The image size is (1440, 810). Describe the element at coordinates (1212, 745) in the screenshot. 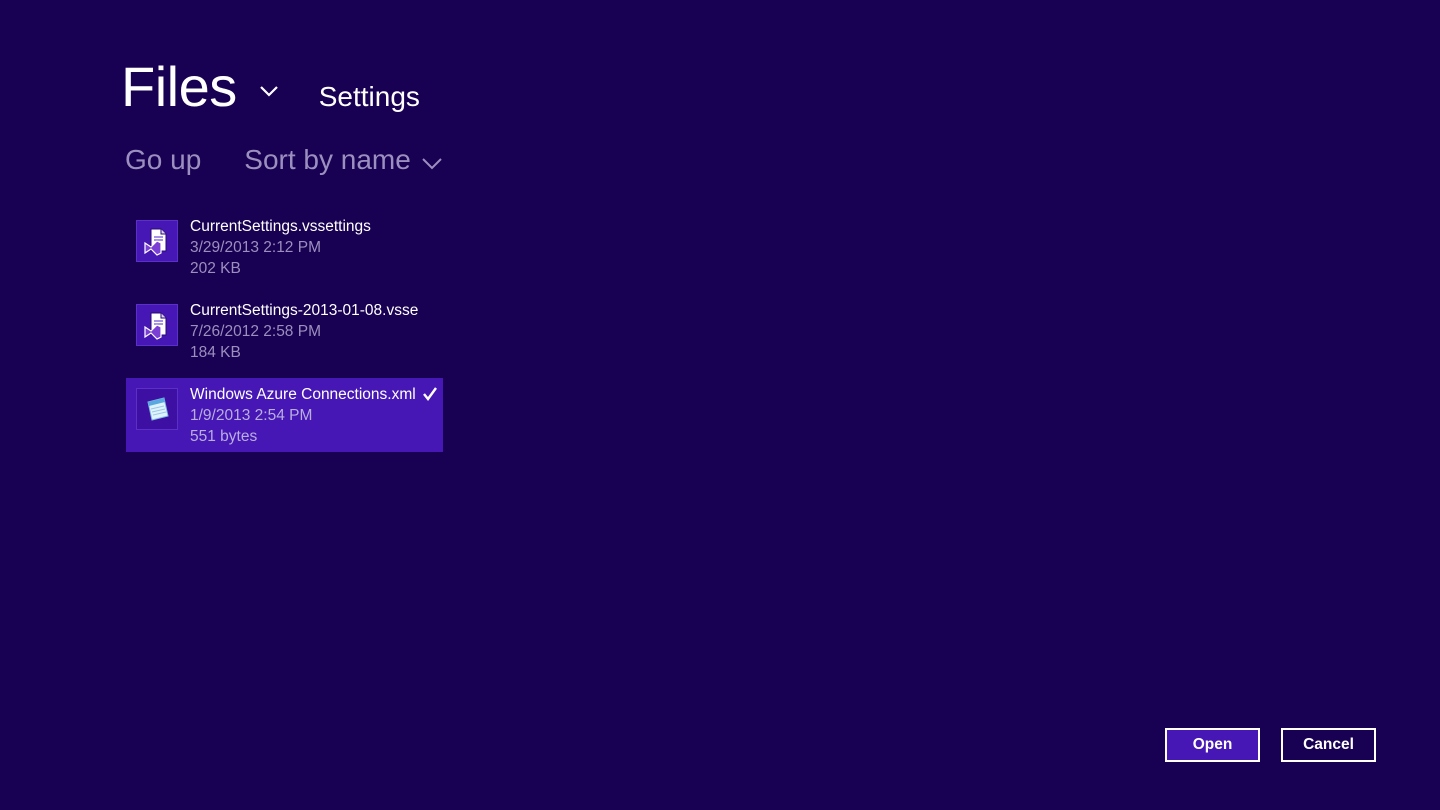

I see `open-button: Open` at that location.